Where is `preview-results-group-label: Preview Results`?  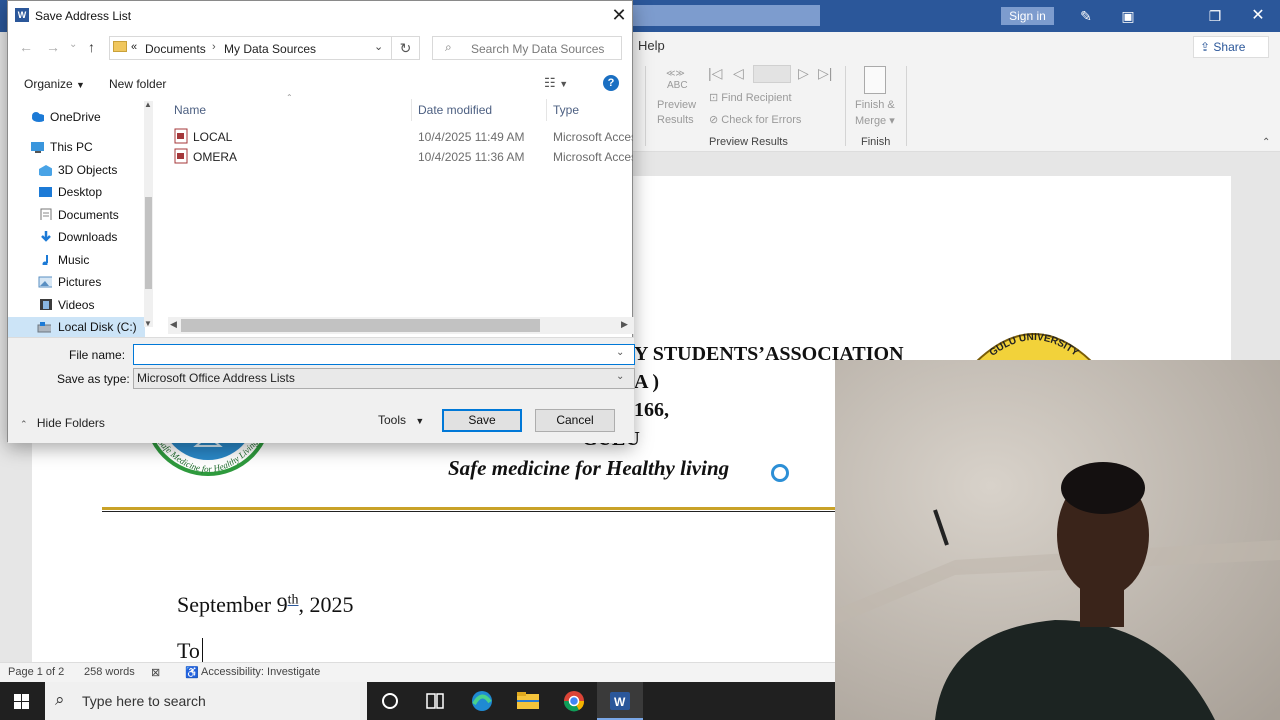
preview-results-group-label: Preview Results is located at coordinates (748, 142).